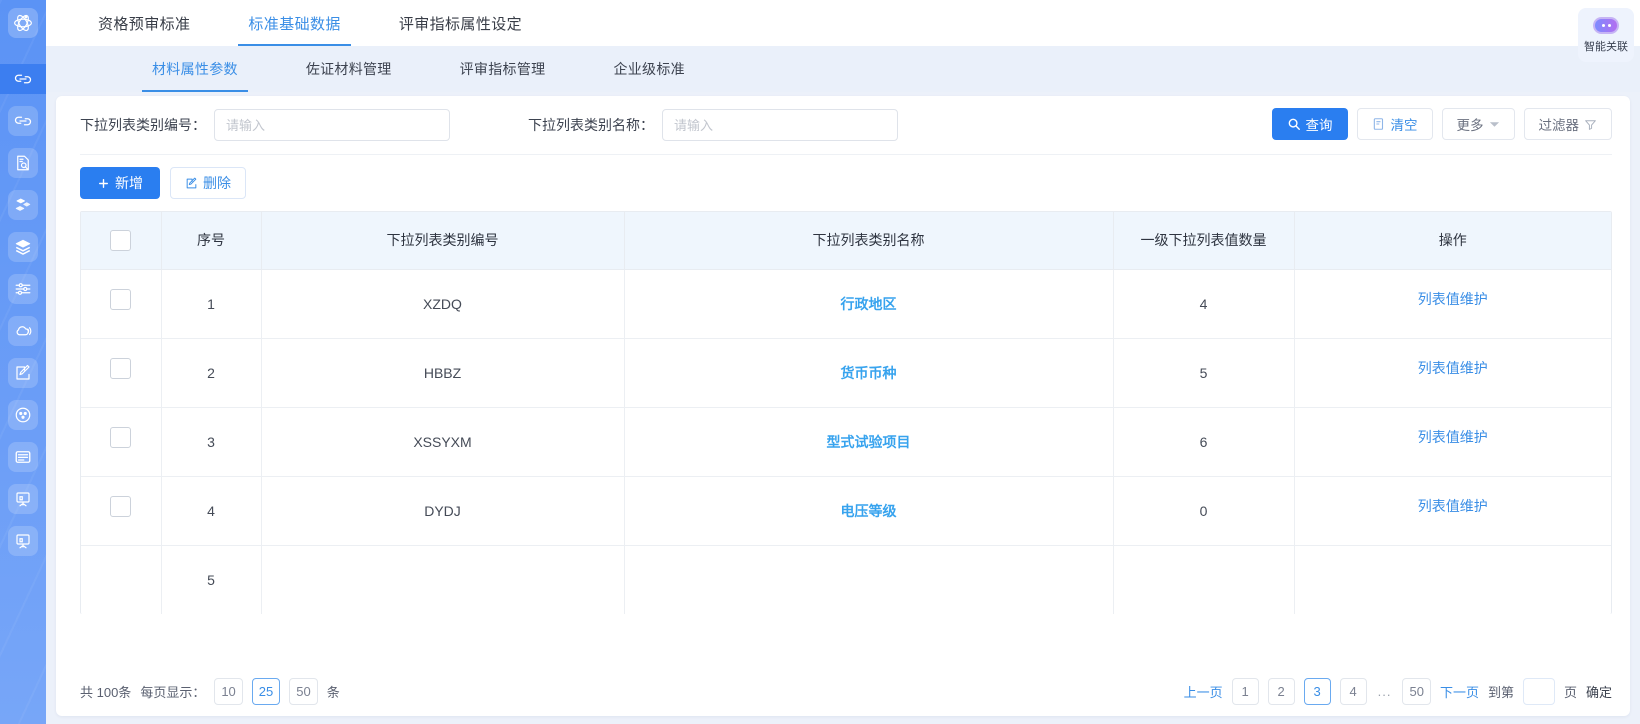 The image size is (1640, 724). Describe the element at coordinates (1353, 691) in the screenshot. I see `page-button-4: 4` at that location.